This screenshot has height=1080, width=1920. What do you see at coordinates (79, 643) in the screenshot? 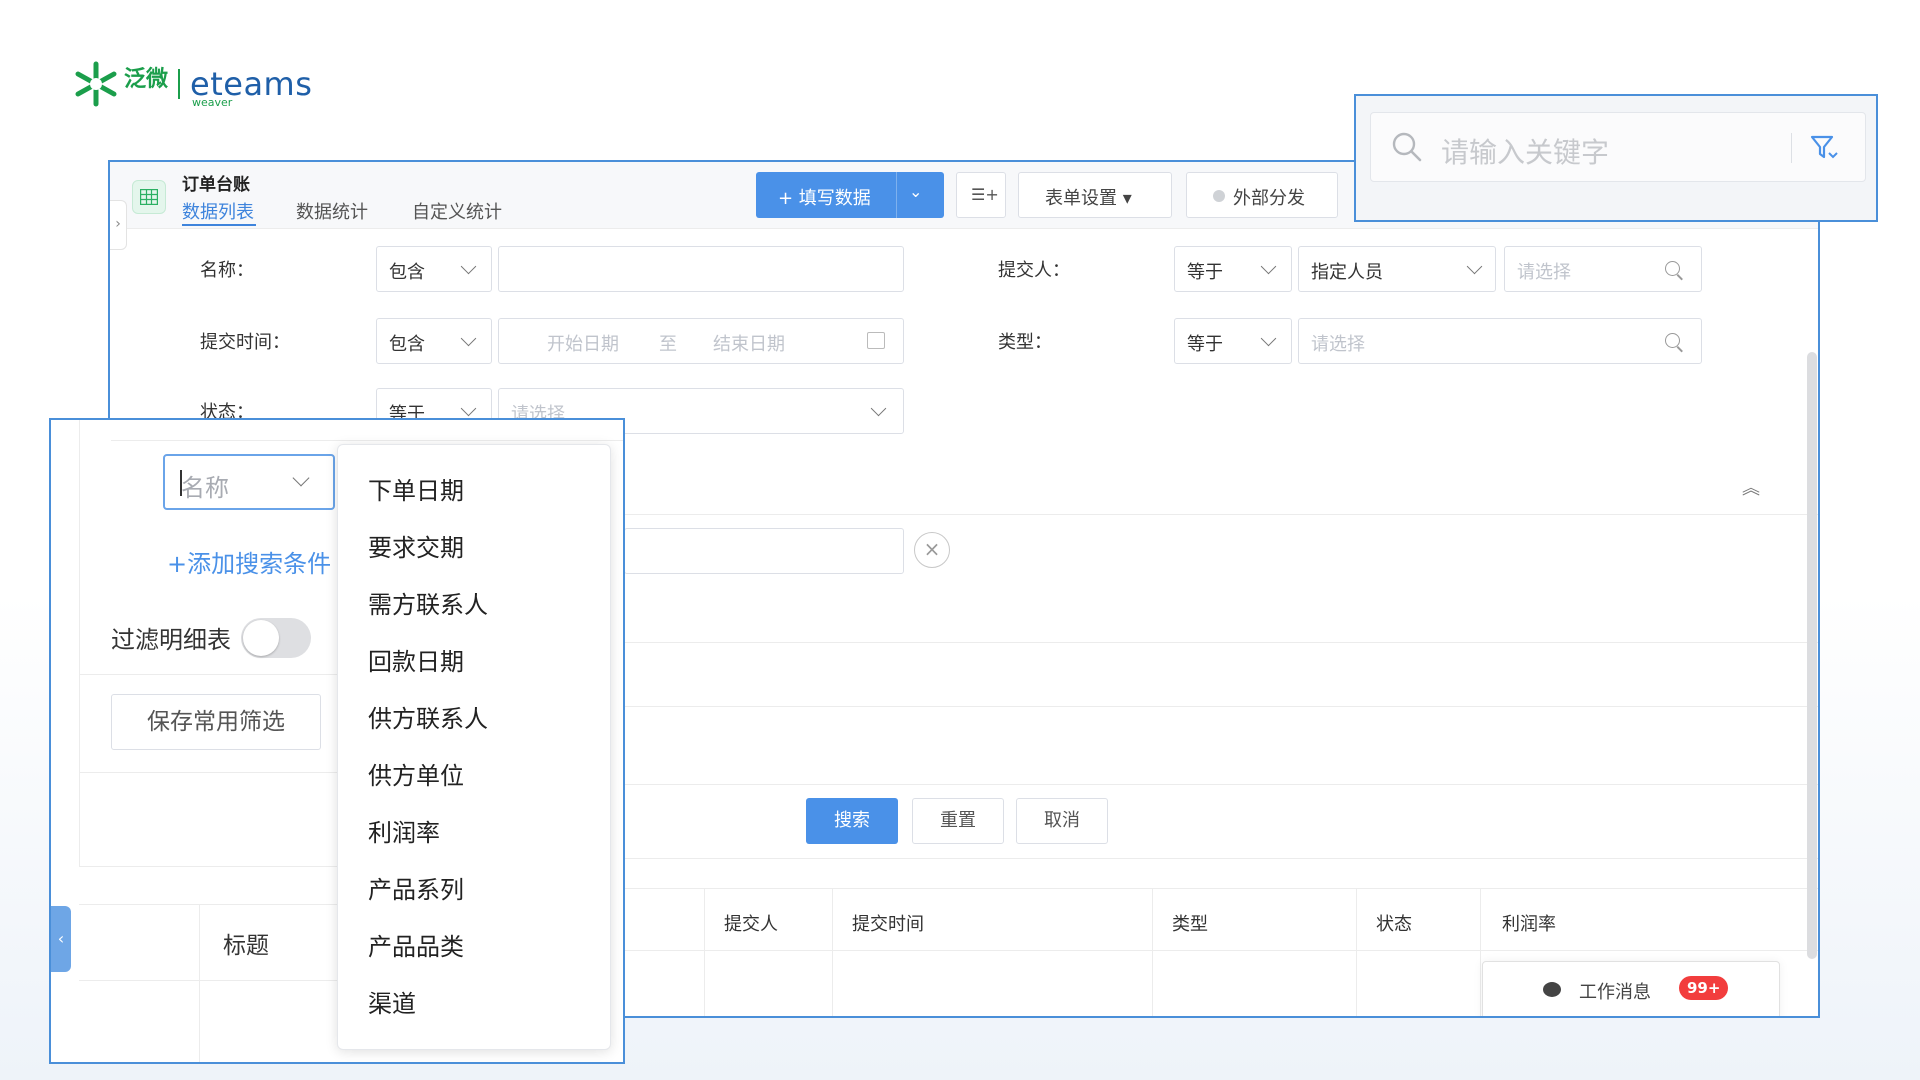
I see `panel-border` at bounding box center [79, 643].